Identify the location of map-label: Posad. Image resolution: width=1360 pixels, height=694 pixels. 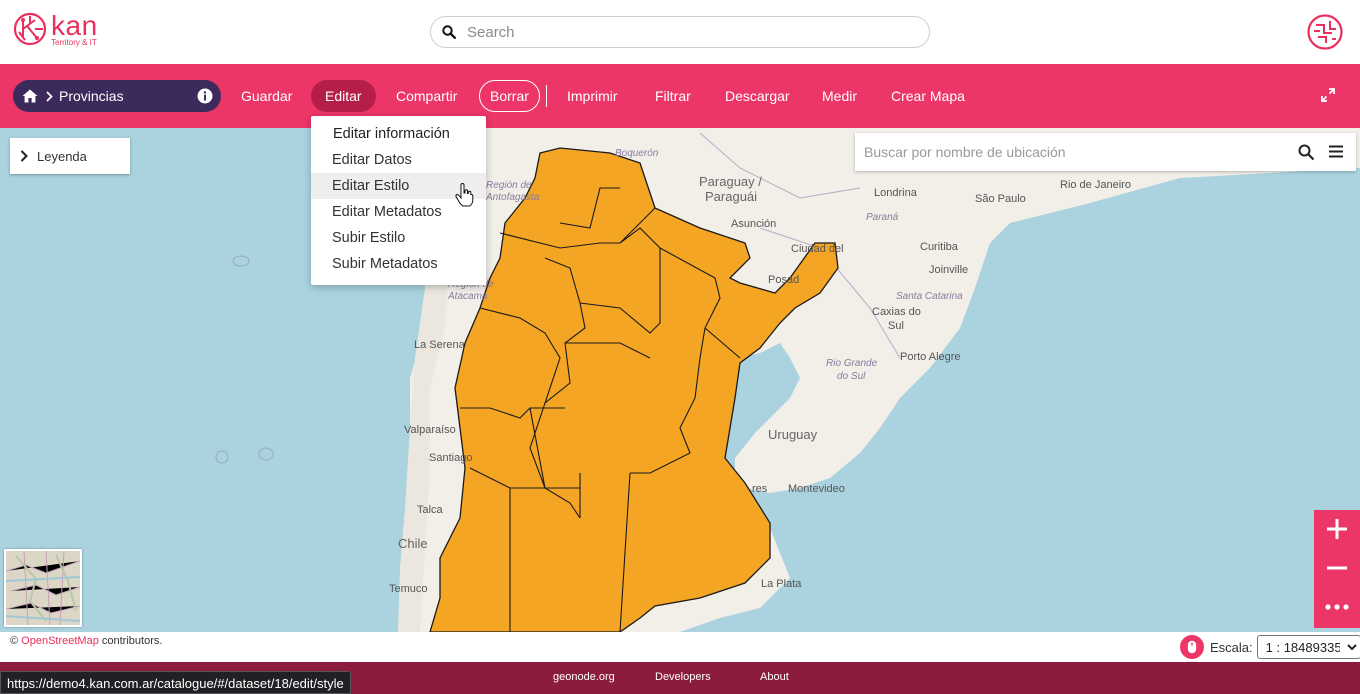
(784, 280).